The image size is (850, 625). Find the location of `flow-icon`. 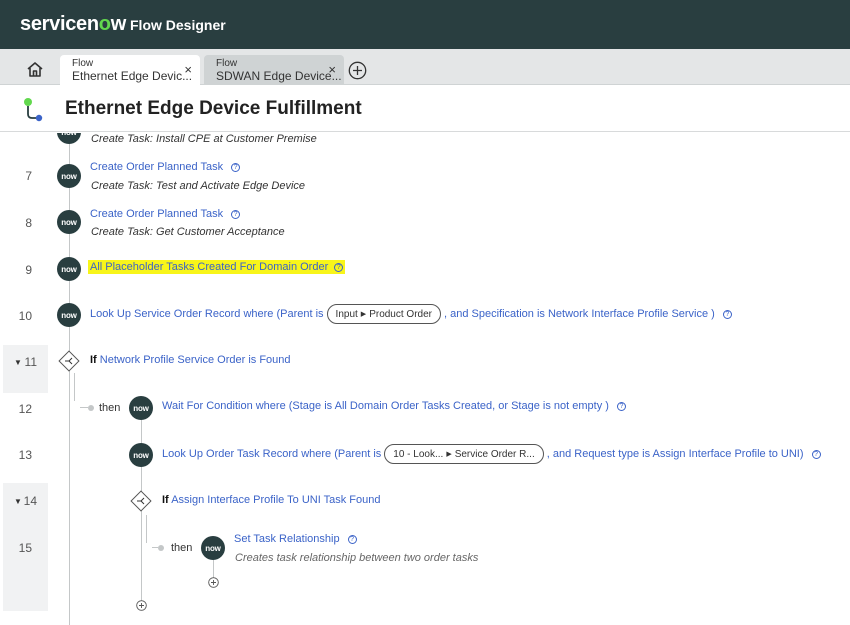

flow-icon is located at coordinates (33, 110).